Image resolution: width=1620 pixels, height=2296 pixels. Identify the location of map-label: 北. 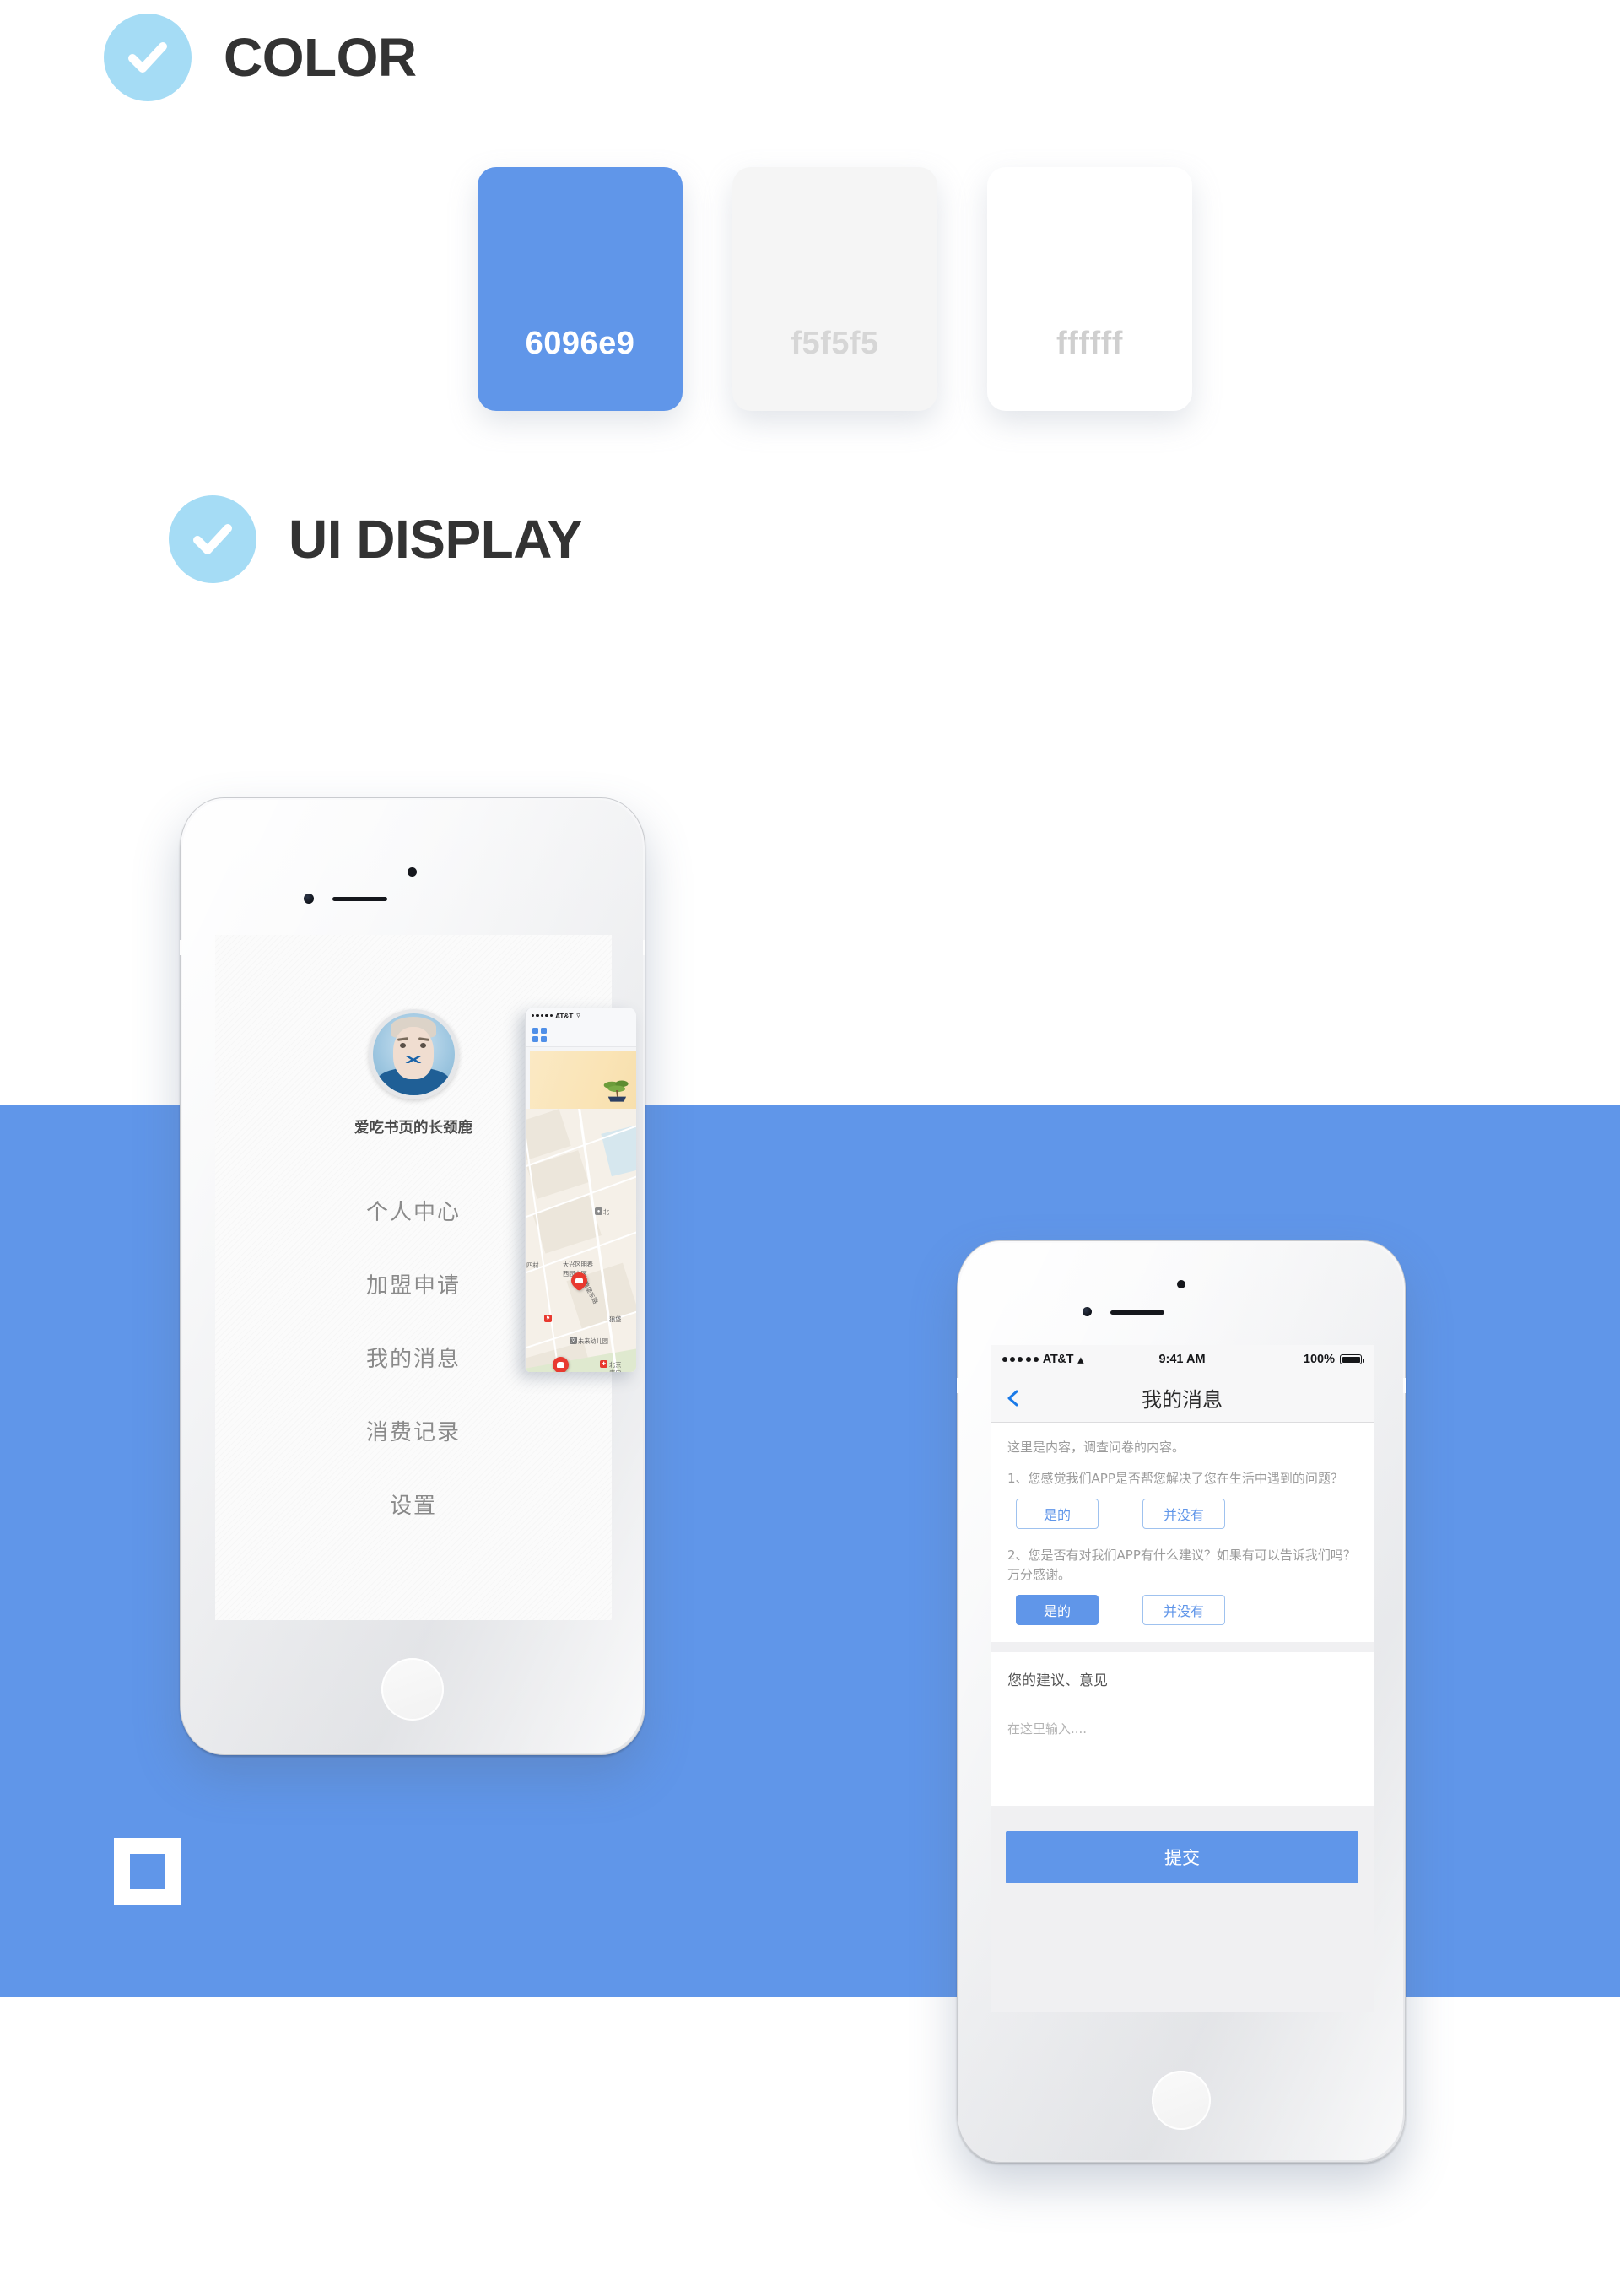
(606, 1212).